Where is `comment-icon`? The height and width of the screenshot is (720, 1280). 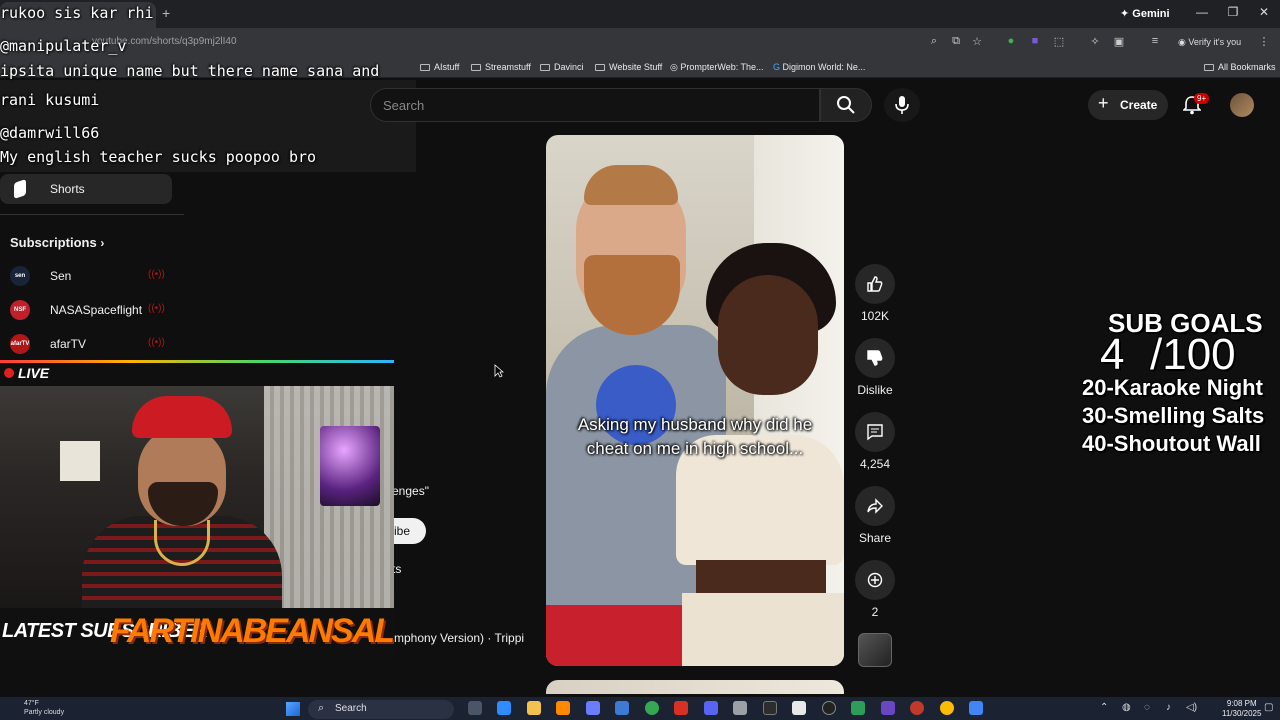 comment-icon is located at coordinates (875, 432).